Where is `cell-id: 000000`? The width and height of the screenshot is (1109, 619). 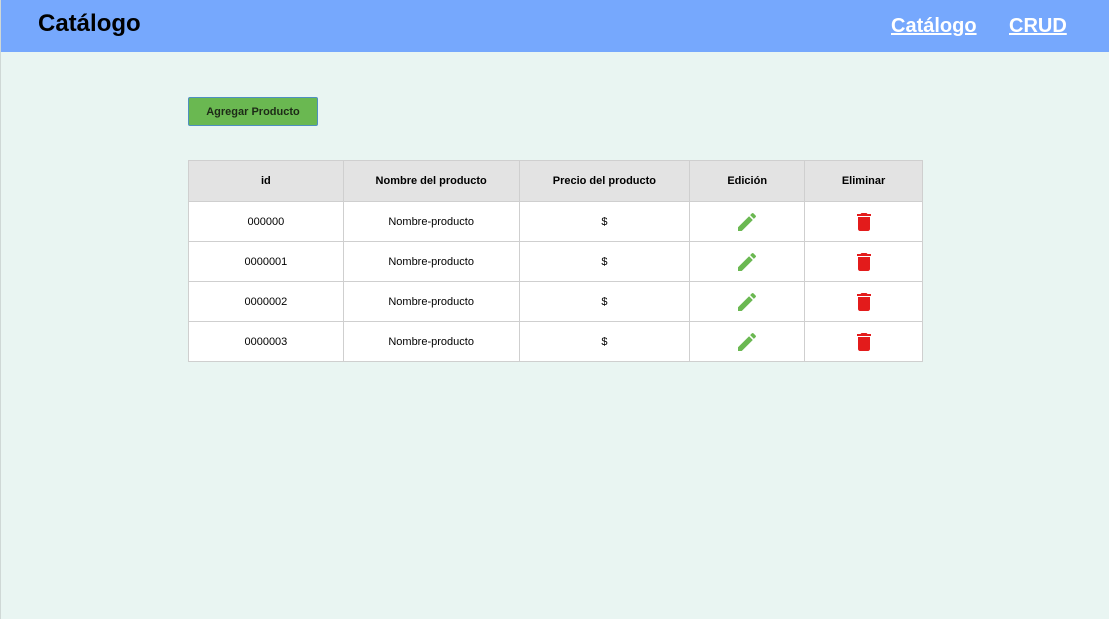
cell-id: 000000 is located at coordinates (266, 221).